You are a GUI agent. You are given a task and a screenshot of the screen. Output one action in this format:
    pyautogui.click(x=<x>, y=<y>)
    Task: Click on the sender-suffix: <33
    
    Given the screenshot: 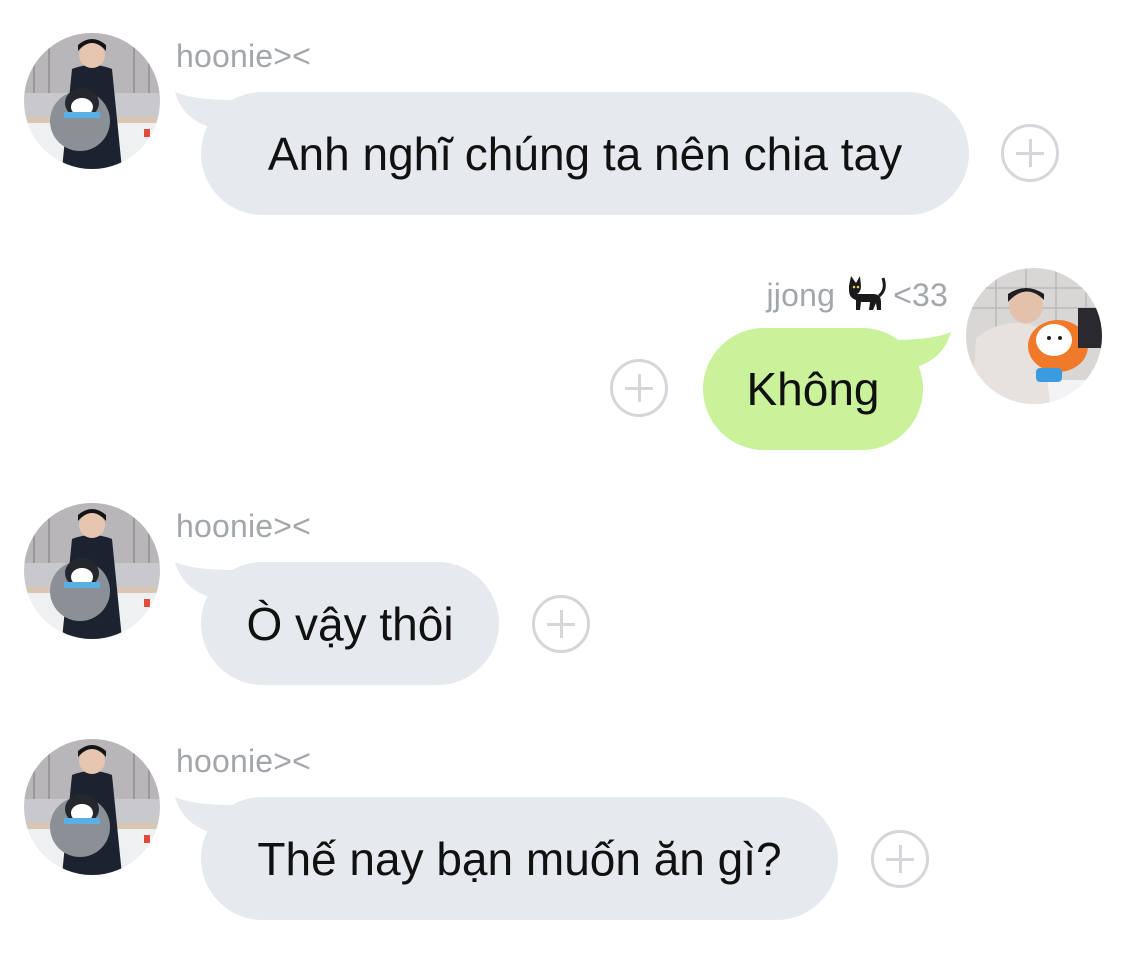 What is the action you would take?
    pyautogui.click(x=920, y=295)
    